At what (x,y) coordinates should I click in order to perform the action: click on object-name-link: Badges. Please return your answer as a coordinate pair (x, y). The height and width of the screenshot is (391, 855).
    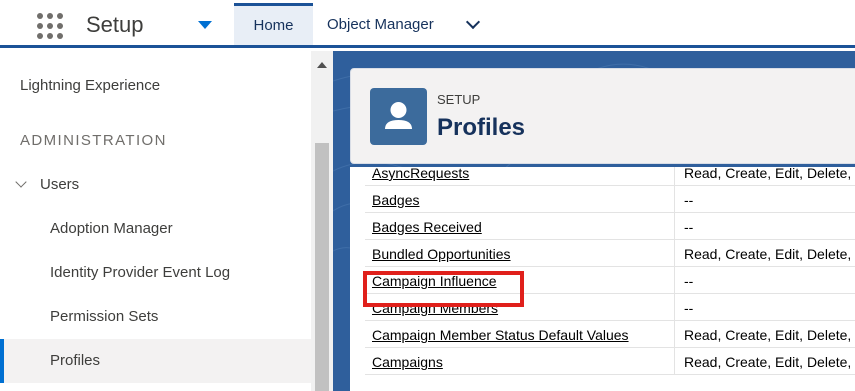
    Looking at the image, I should click on (395, 200).